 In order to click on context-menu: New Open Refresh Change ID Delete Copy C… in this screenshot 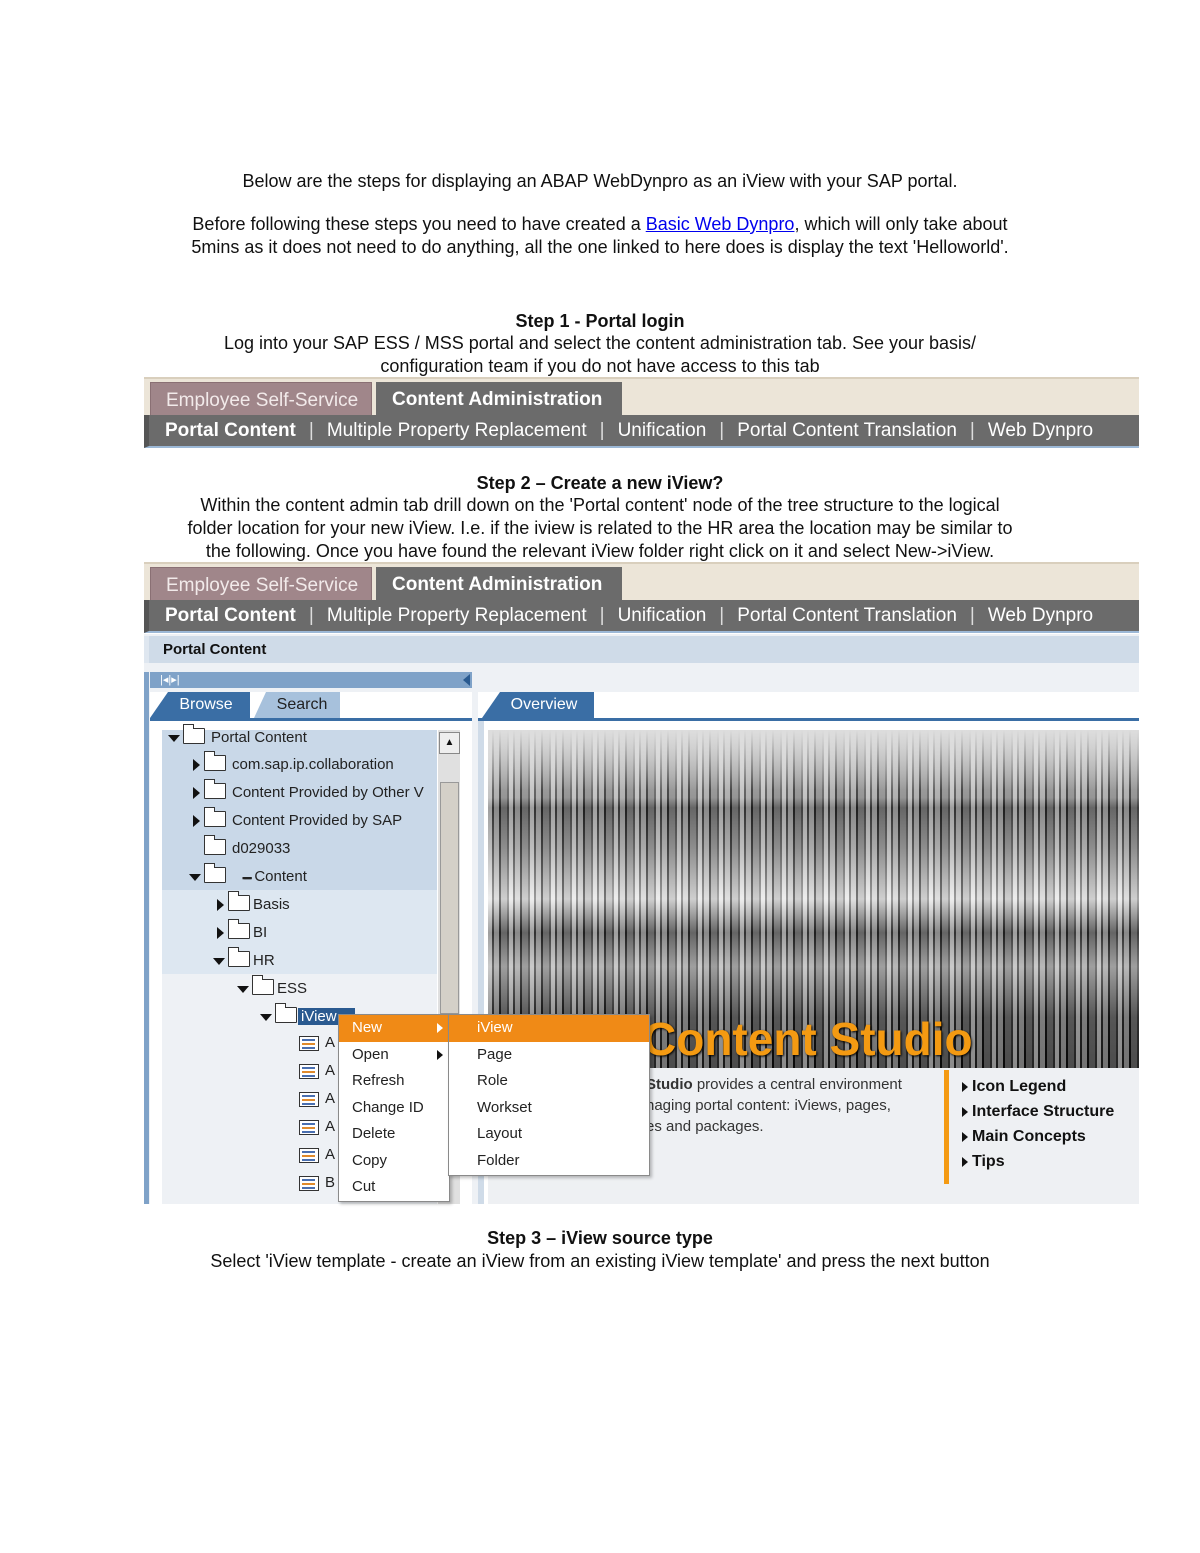, I will do `click(394, 1108)`.